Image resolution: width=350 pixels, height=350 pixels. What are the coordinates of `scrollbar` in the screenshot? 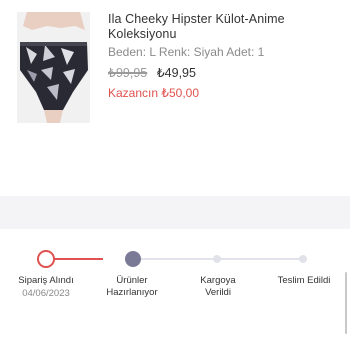 It's located at (346, 303).